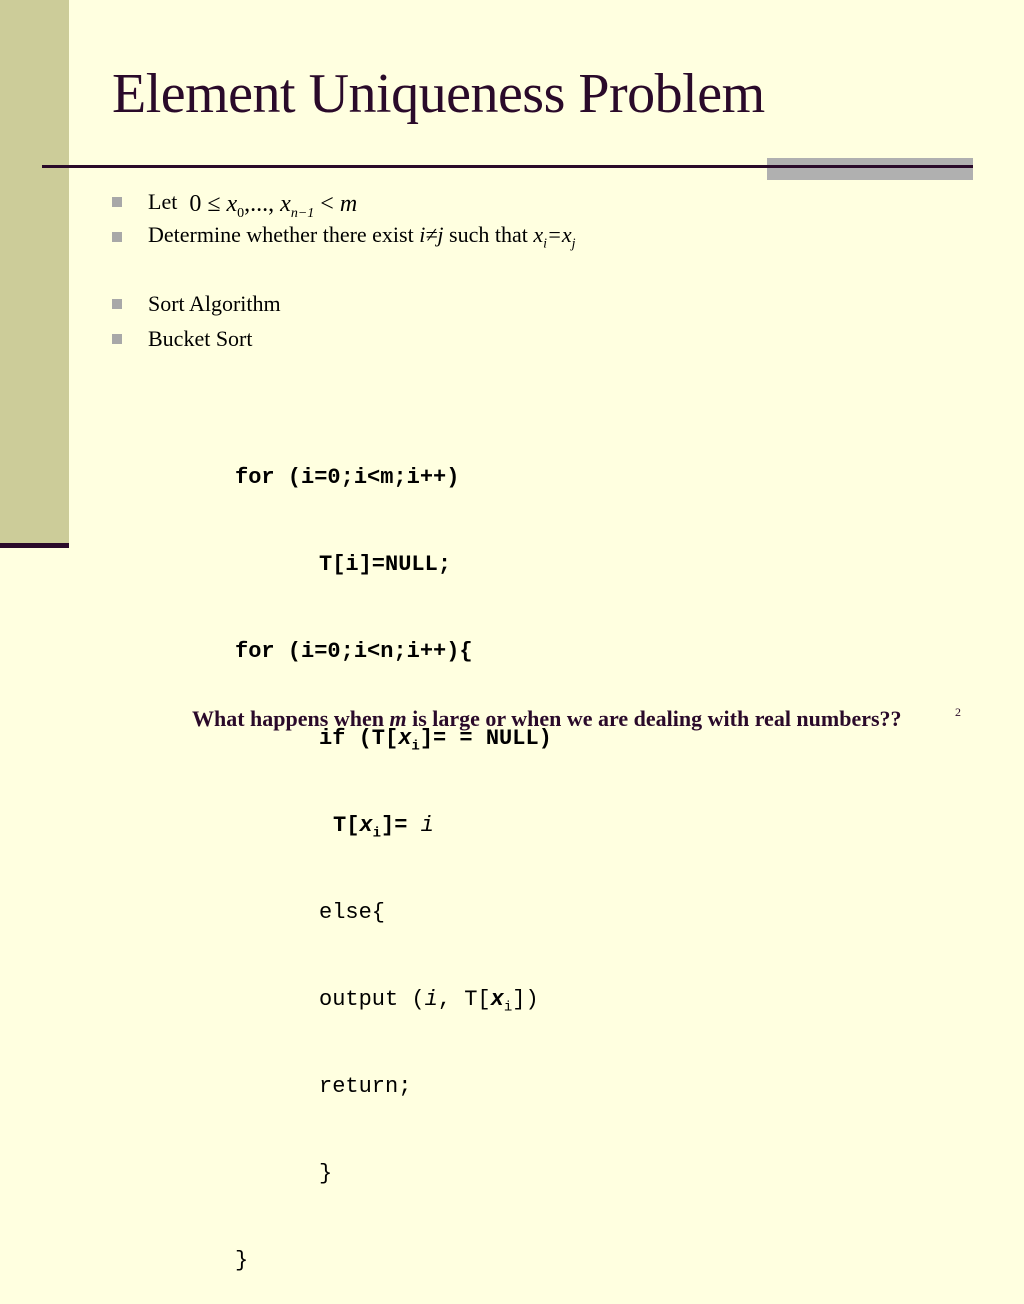 The image size is (1024, 1304). What do you see at coordinates (347, 477) in the screenshot?
I see `code-line: for (i=0;i<m;i++)` at bounding box center [347, 477].